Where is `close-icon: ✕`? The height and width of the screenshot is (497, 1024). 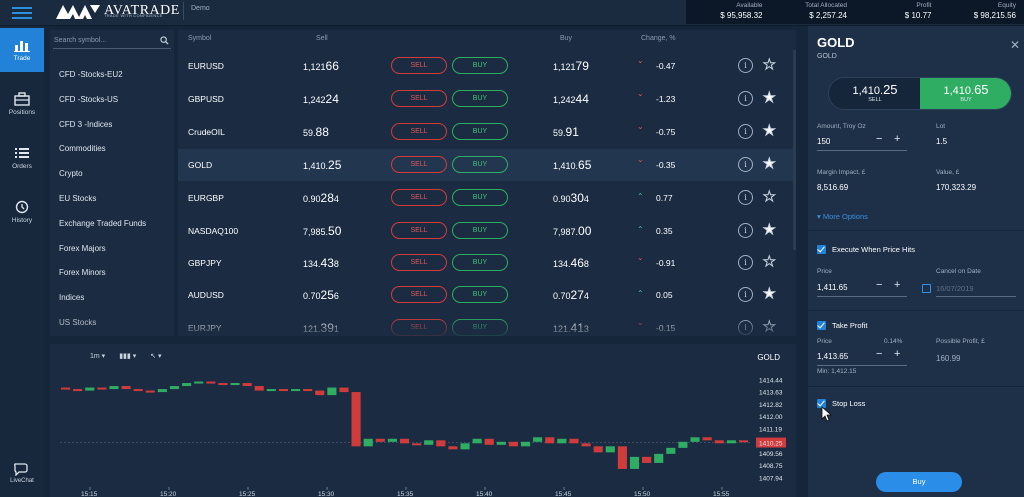 close-icon: ✕ is located at coordinates (1015, 45).